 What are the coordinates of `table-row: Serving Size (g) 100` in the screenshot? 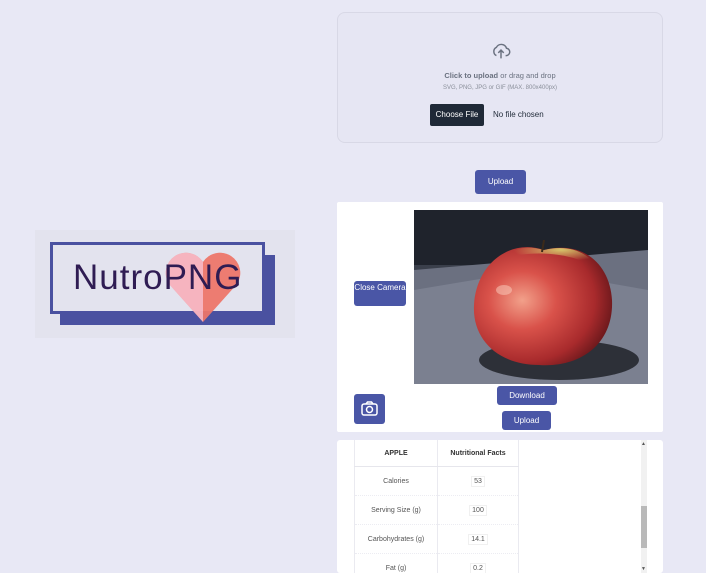 It's located at (436, 510).